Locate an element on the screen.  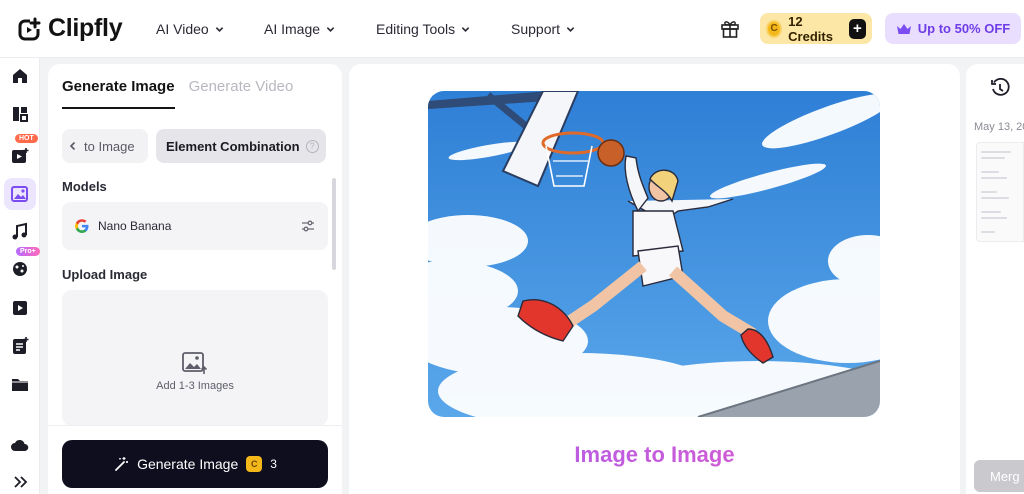
templates-icon is located at coordinates (20, 114).